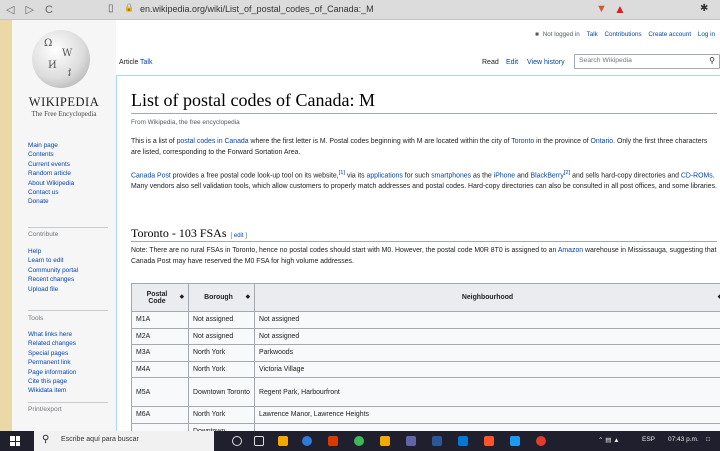  What do you see at coordinates (53, 270) in the screenshot?
I see `sidebar-item-community-portal: Community portal` at bounding box center [53, 270].